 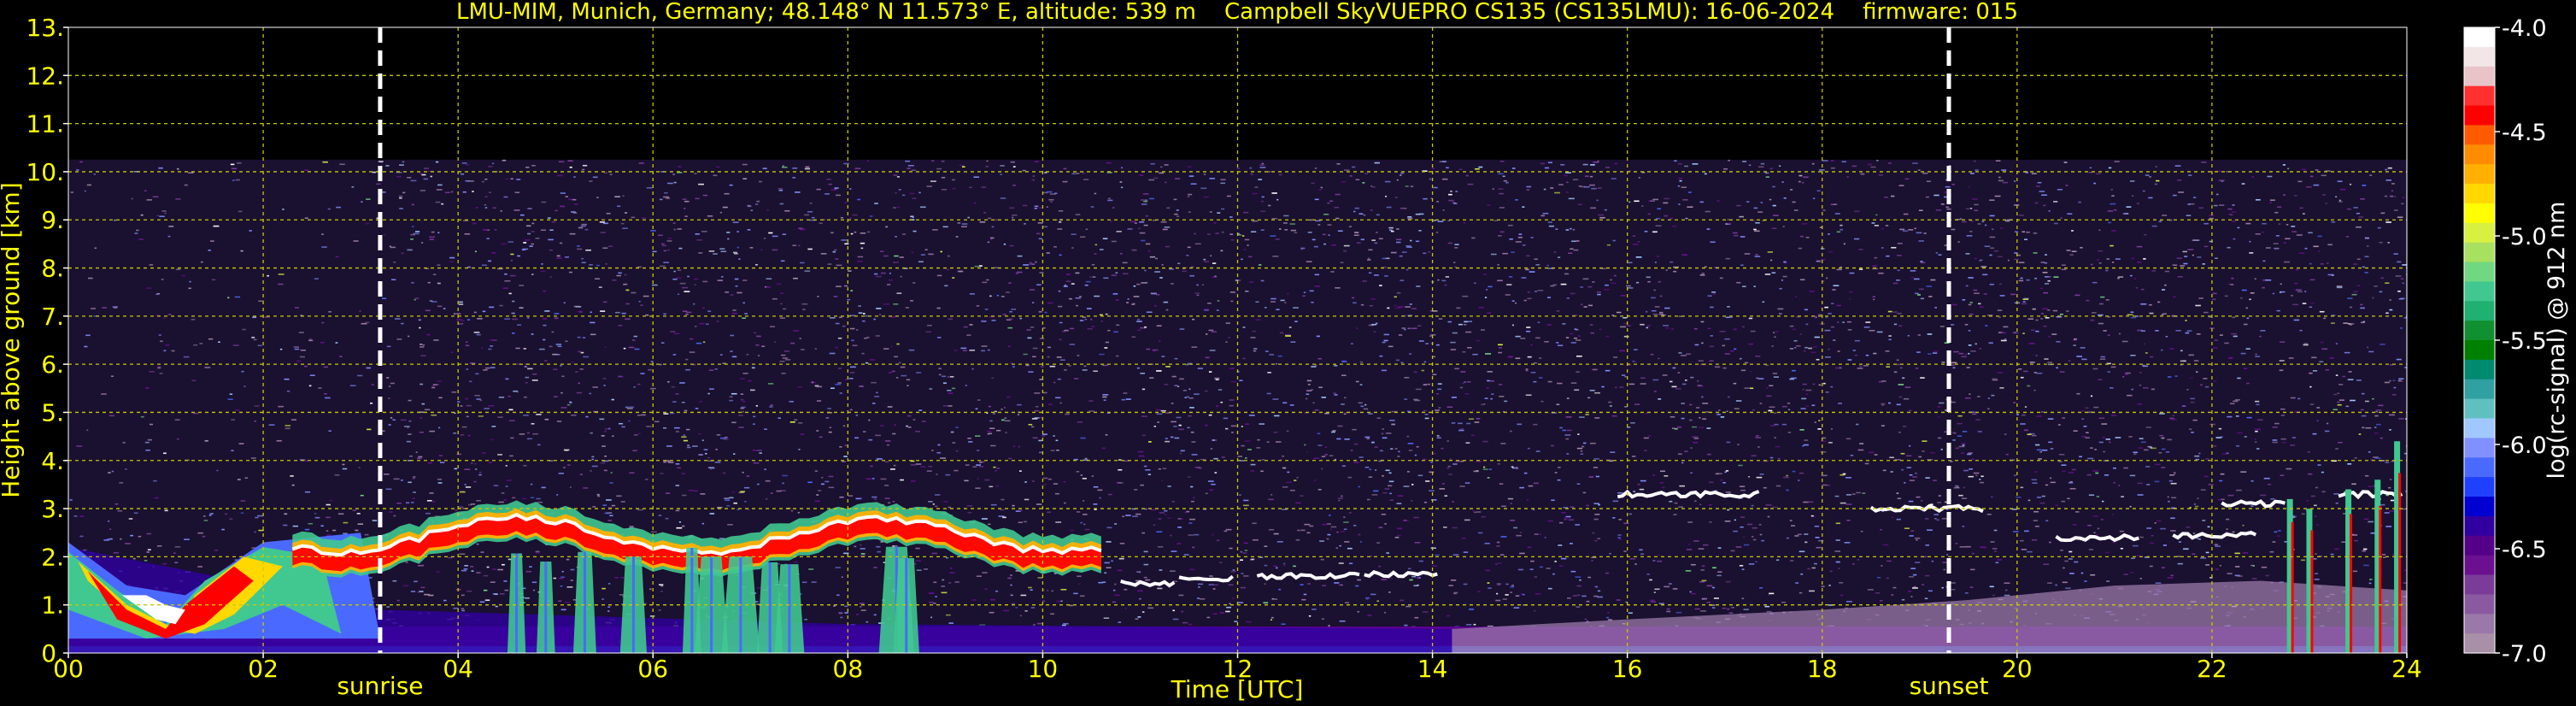 I want to click on x-tick-label: 02, so click(x=263, y=669).